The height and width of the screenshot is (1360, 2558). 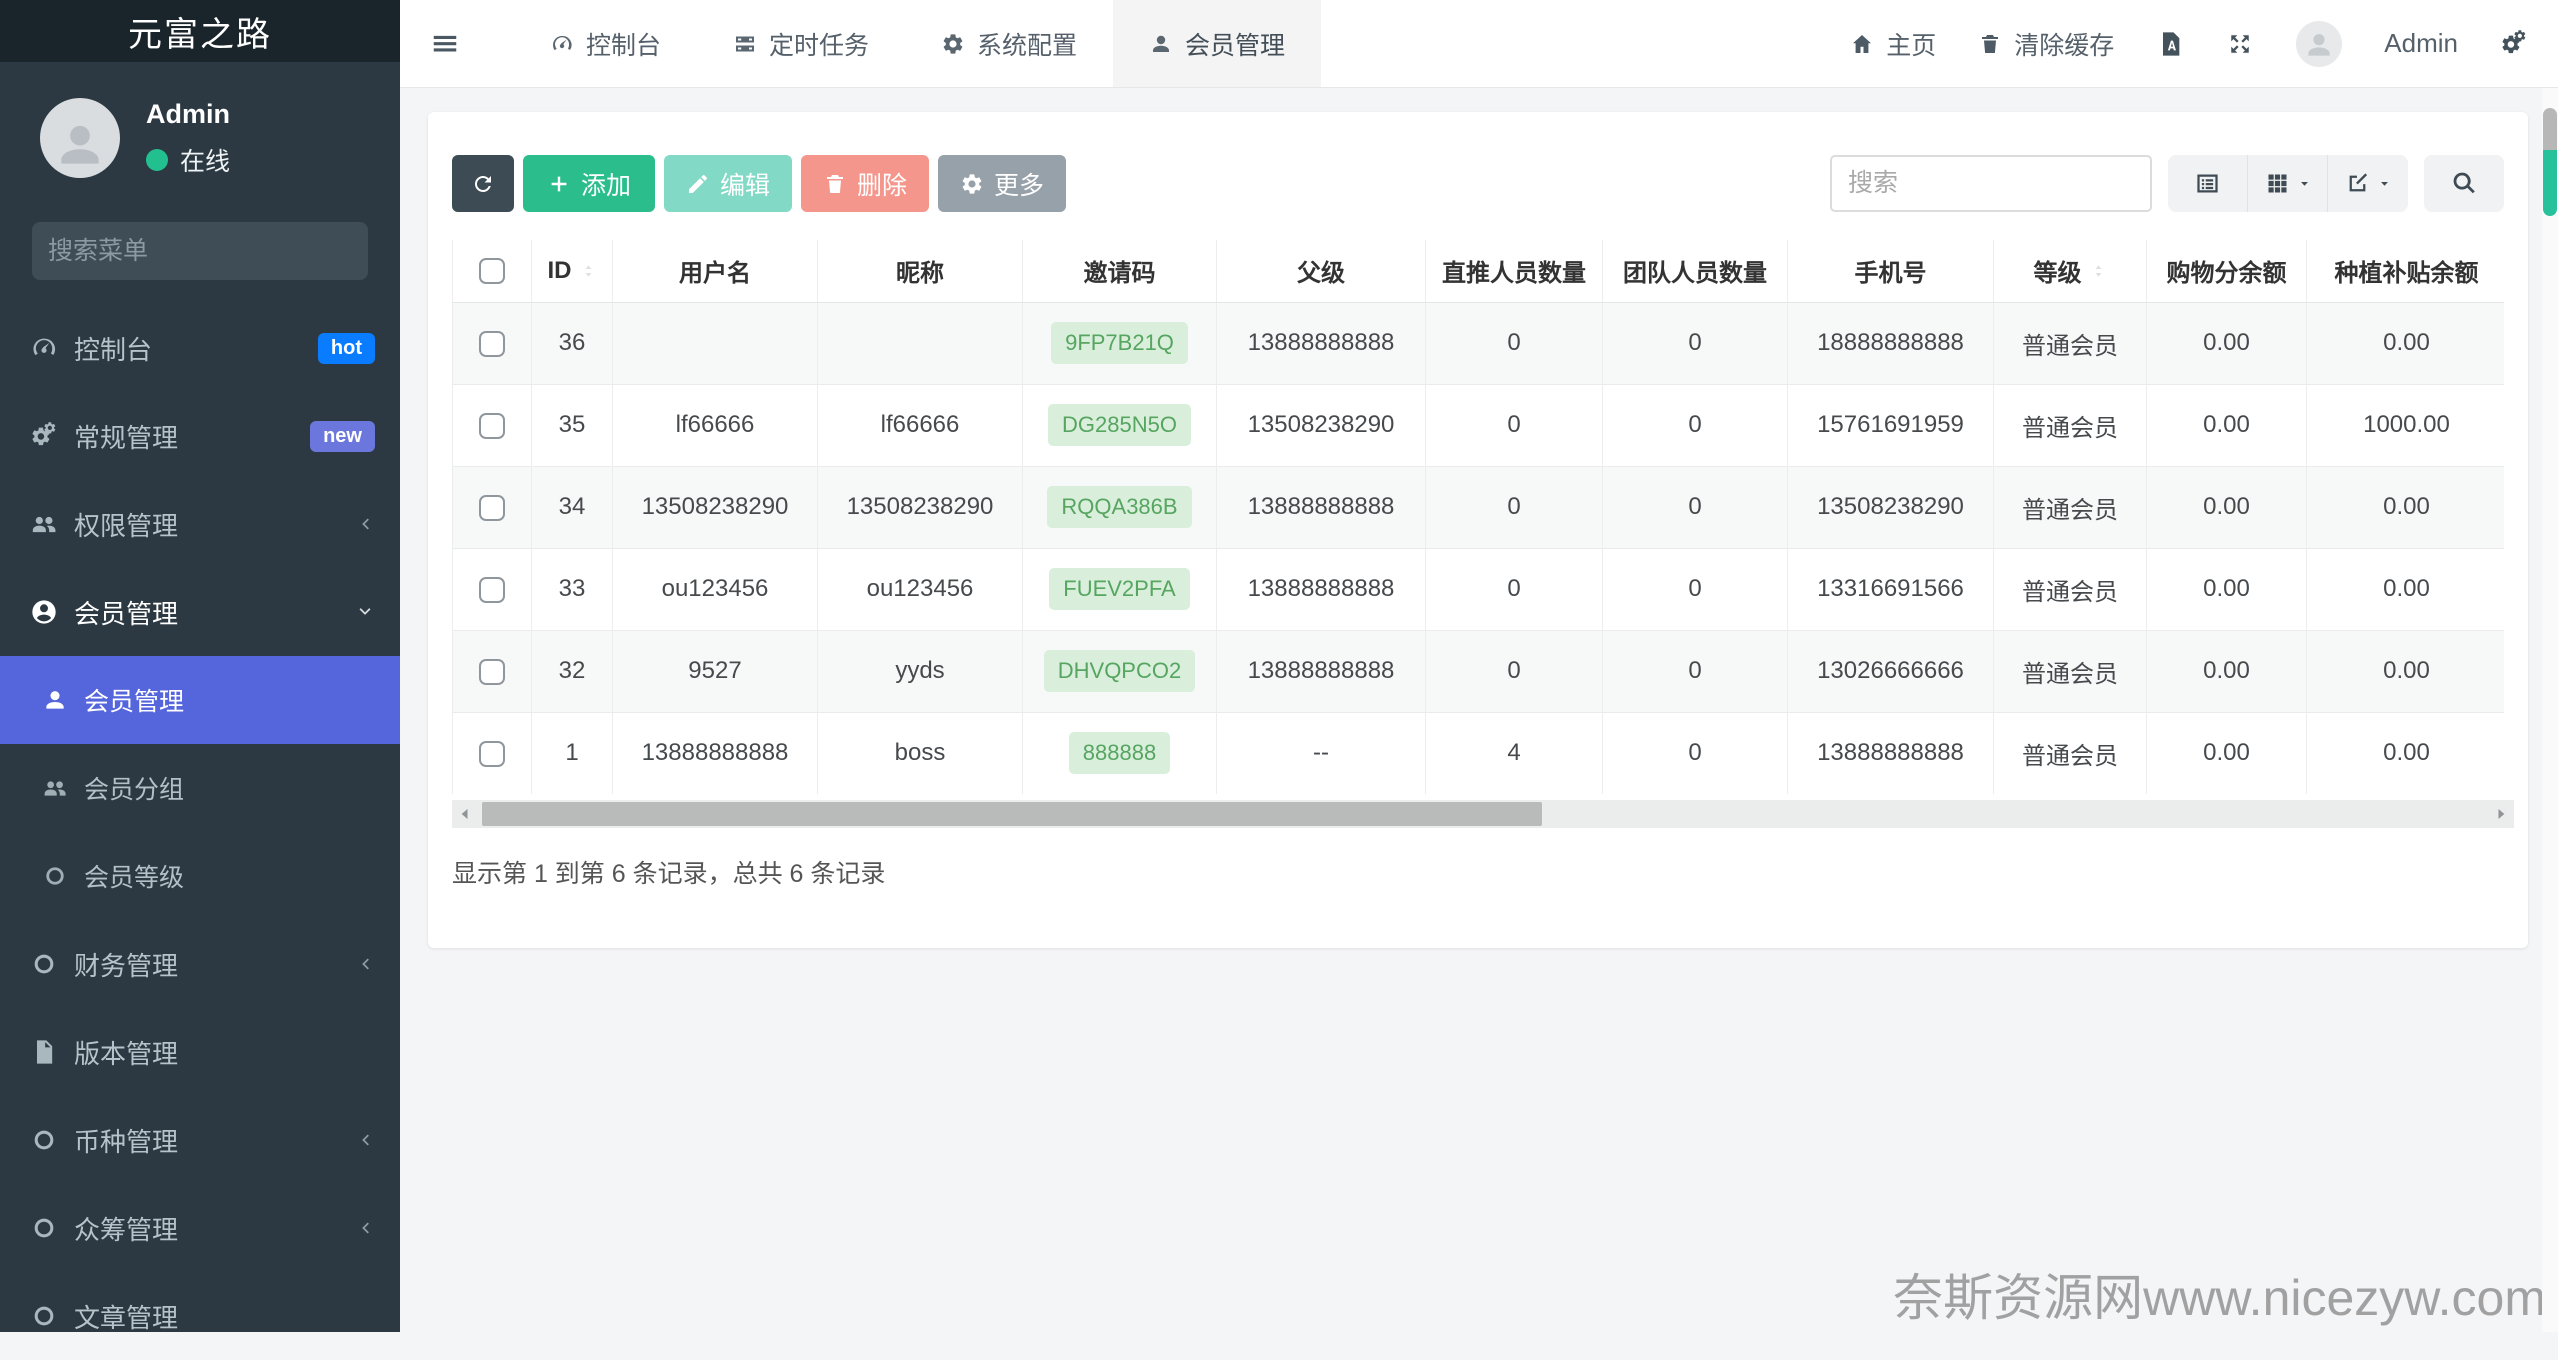 What do you see at coordinates (2405, 507) in the screenshot?
I see `cell-subsidy-balance: 0.00` at bounding box center [2405, 507].